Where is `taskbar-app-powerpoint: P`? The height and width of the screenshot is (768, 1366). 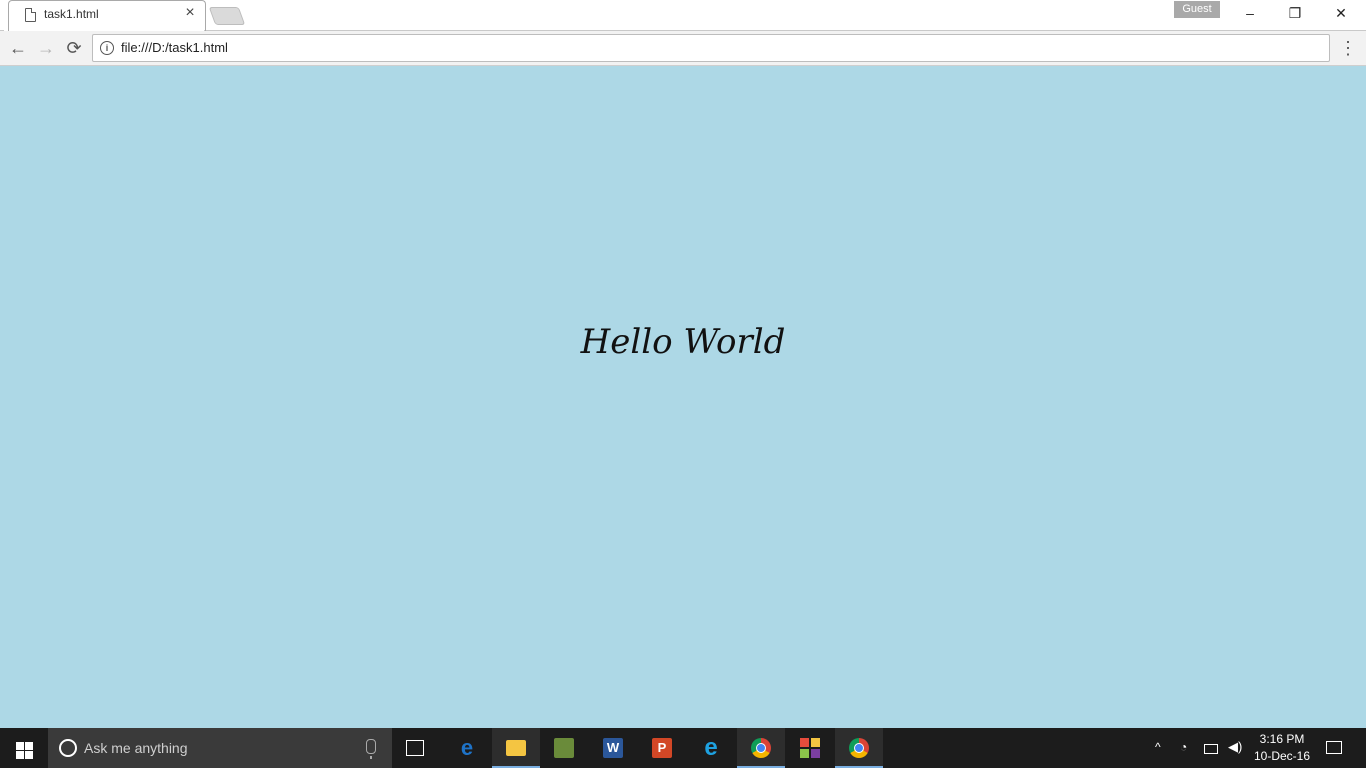
taskbar-app-powerpoint: P is located at coordinates (662, 748).